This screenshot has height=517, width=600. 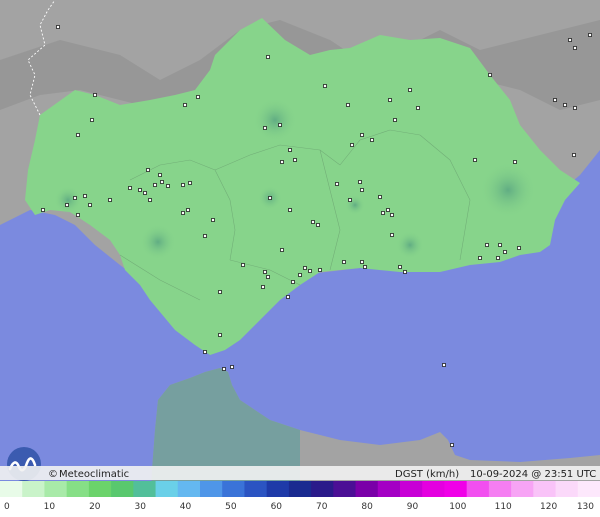 I want to click on legend-colorbar, so click(x=300, y=489).